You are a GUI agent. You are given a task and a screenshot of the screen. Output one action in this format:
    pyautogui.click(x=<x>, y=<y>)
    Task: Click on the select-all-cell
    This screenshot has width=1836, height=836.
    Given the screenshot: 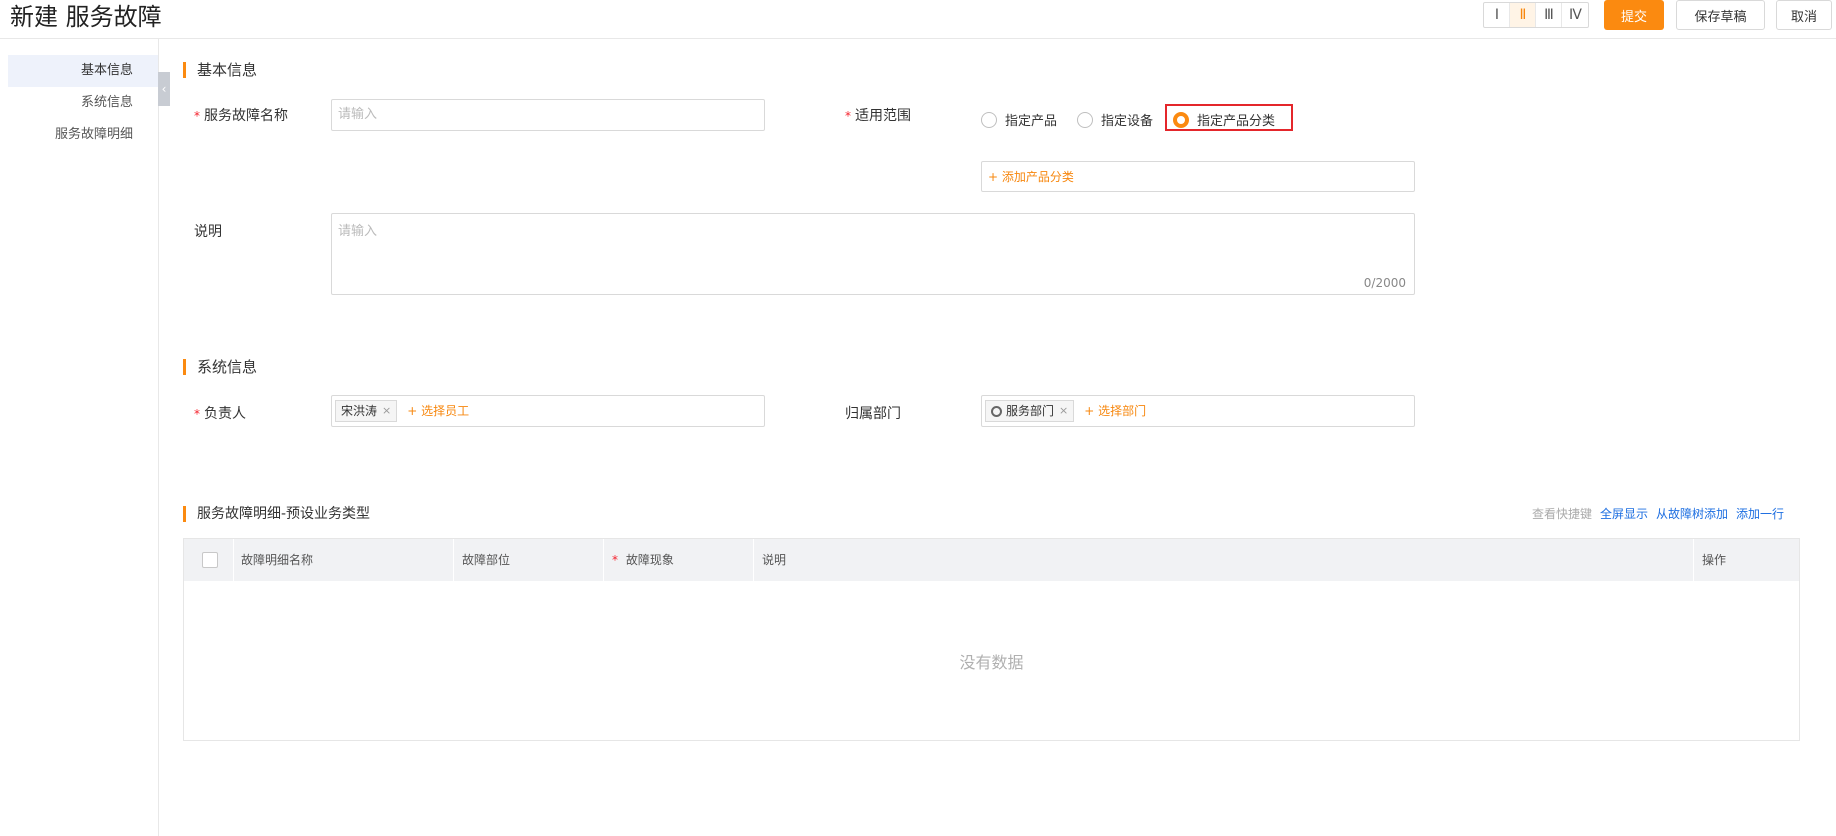 What is the action you would take?
    pyautogui.click(x=209, y=560)
    